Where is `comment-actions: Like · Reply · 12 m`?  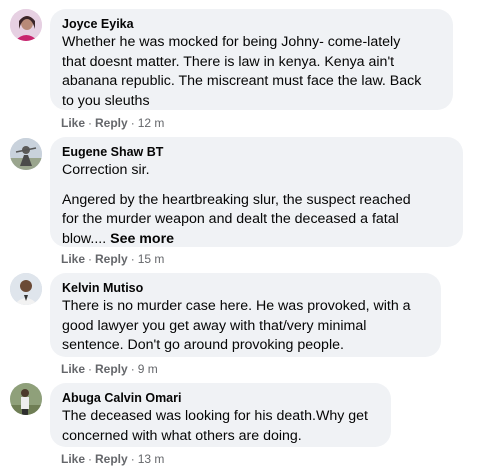 comment-actions: Like · Reply · 12 m is located at coordinates (112, 123).